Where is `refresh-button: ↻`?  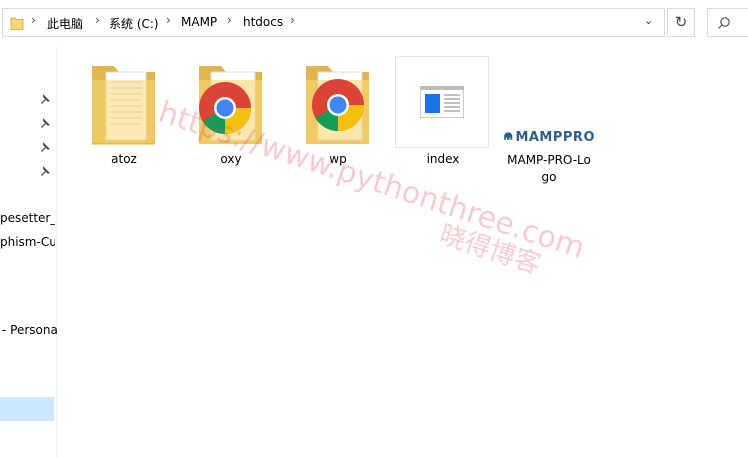 refresh-button: ↻ is located at coordinates (681, 22).